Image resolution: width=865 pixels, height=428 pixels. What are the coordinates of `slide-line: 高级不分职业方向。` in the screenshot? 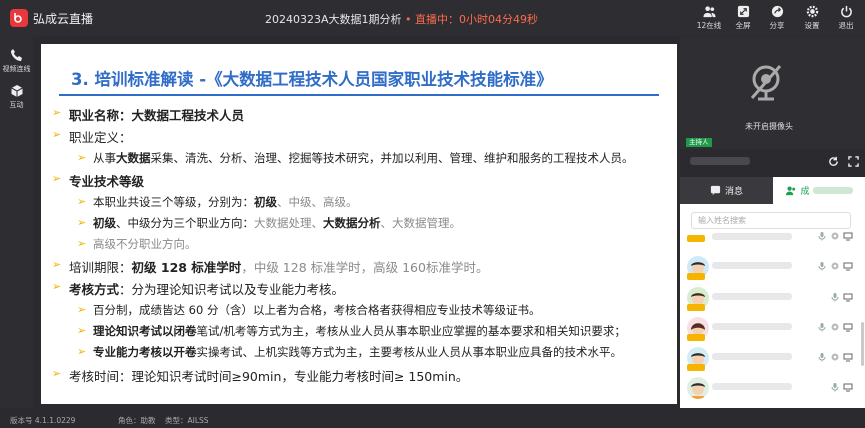 It's located at (145, 244).